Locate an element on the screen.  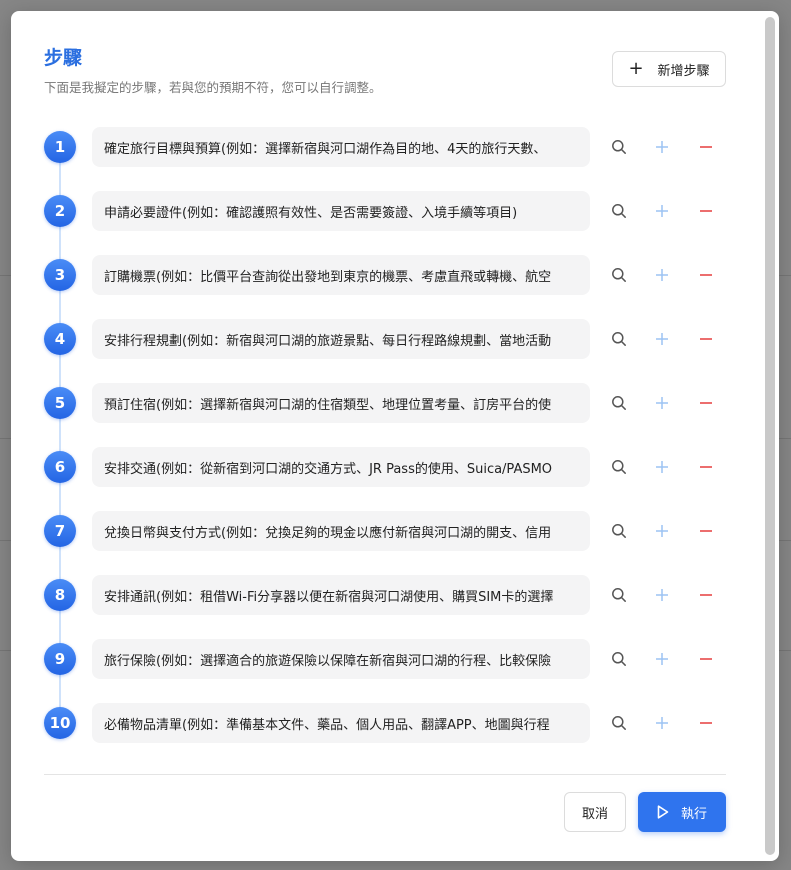
step-row: 9 旅行保險(例如：選擇適合的旅遊保險以保障在新宿與河口湖的行程、比較保險 is located at coordinates (389, 659).